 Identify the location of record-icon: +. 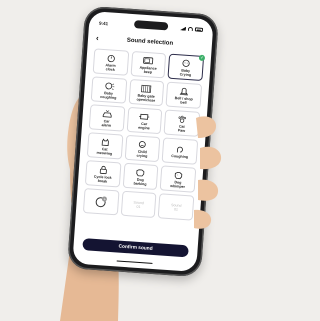
(101, 201).